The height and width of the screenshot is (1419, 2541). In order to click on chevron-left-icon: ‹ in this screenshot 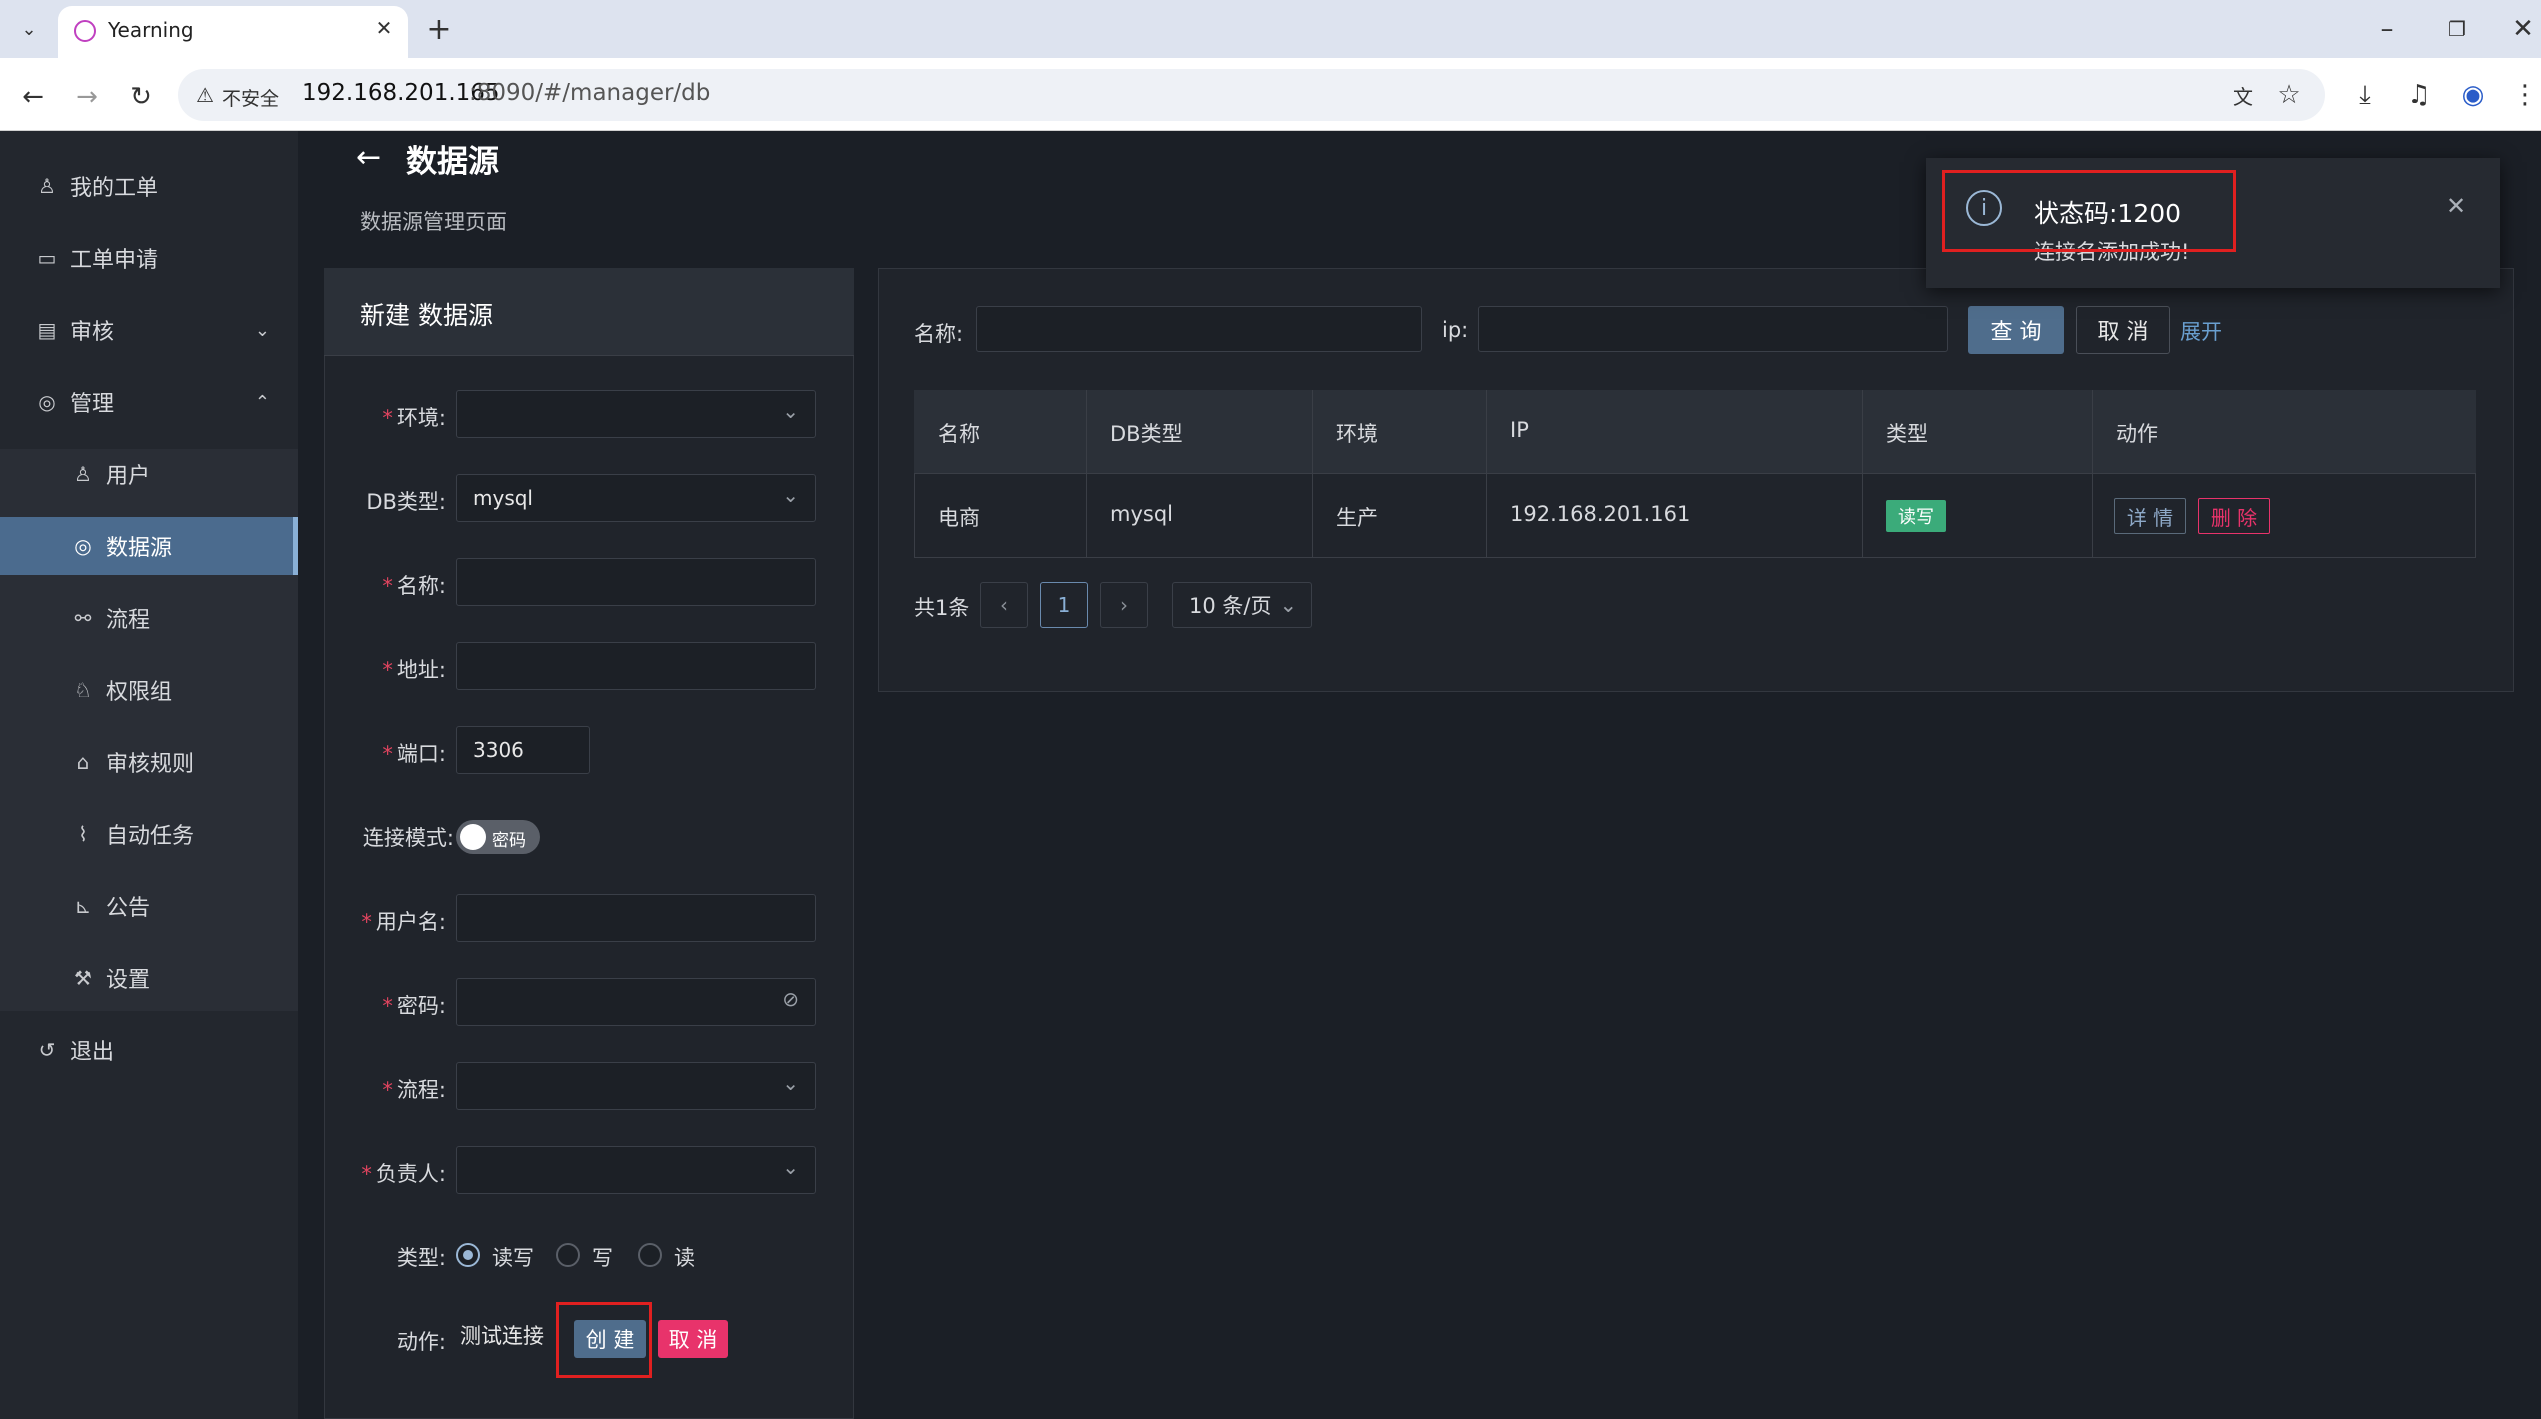, I will do `click(1004, 605)`.